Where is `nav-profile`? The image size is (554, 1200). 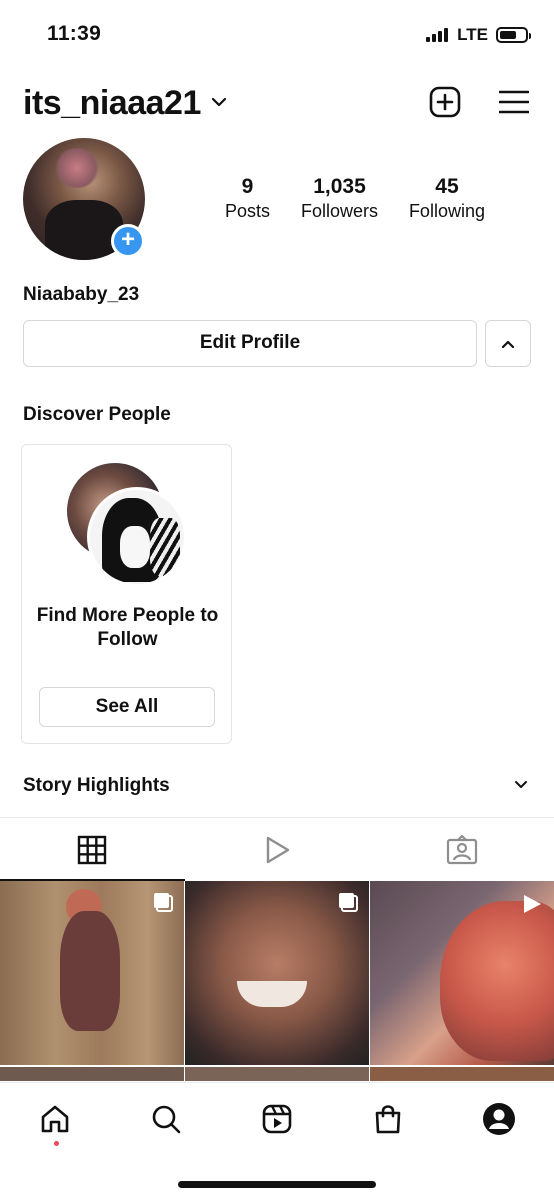
nav-profile is located at coordinates (499, 1119).